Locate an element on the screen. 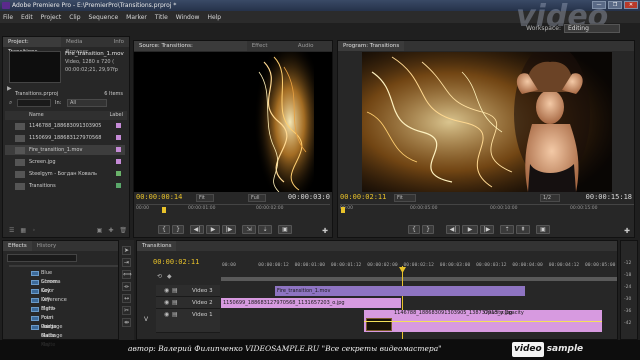  menu-clip: Clip is located at coordinates (74, 17).